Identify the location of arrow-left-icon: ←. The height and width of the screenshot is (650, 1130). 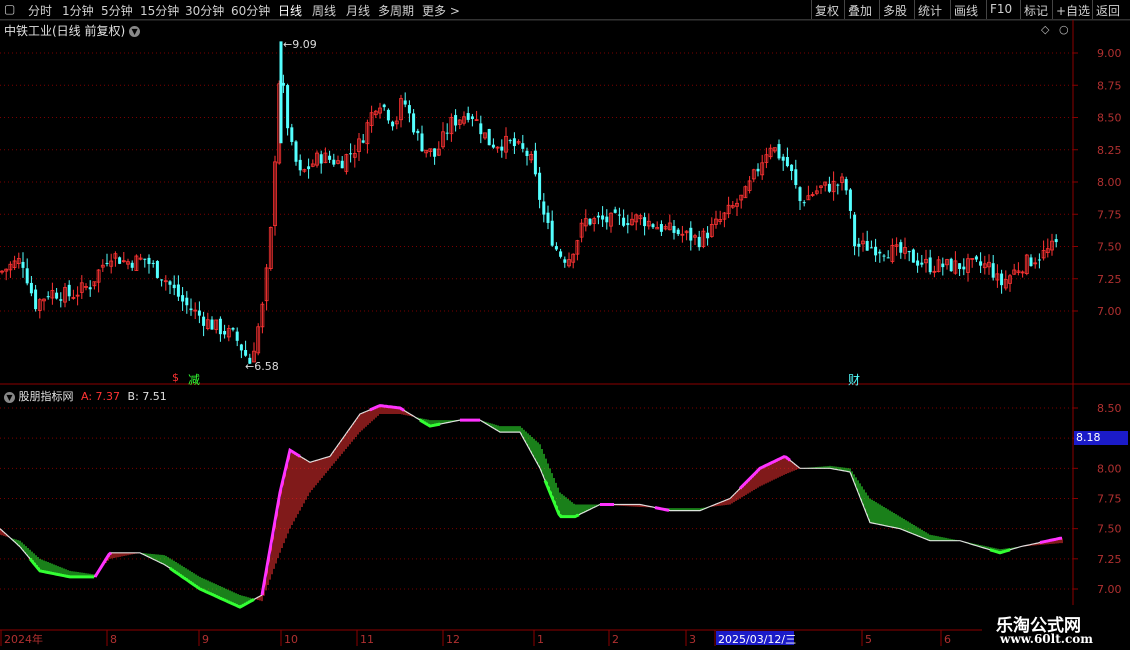
(288, 44).